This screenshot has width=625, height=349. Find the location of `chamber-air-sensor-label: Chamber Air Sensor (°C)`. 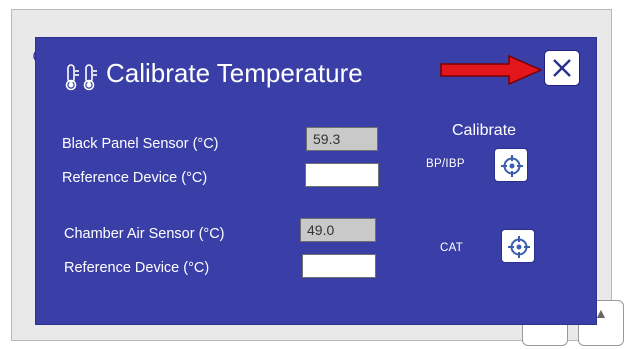

chamber-air-sensor-label: Chamber Air Sensor (°C) is located at coordinates (144, 234).